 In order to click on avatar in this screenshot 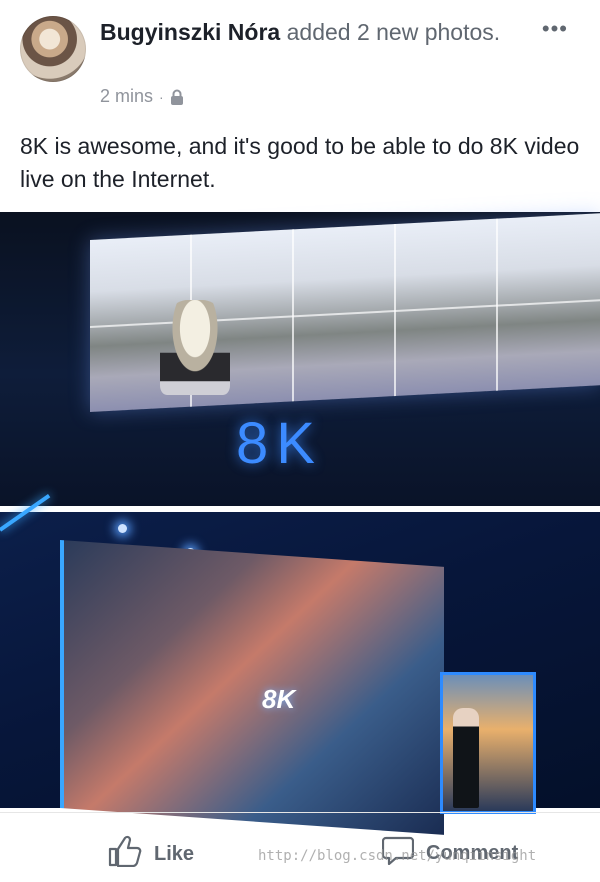, I will do `click(53, 49)`.